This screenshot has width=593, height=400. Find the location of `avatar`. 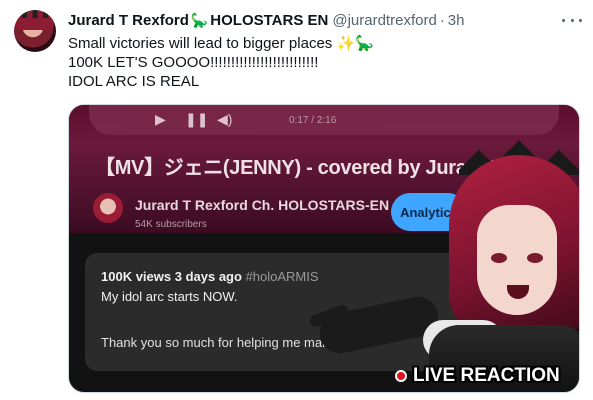

avatar is located at coordinates (35, 31).